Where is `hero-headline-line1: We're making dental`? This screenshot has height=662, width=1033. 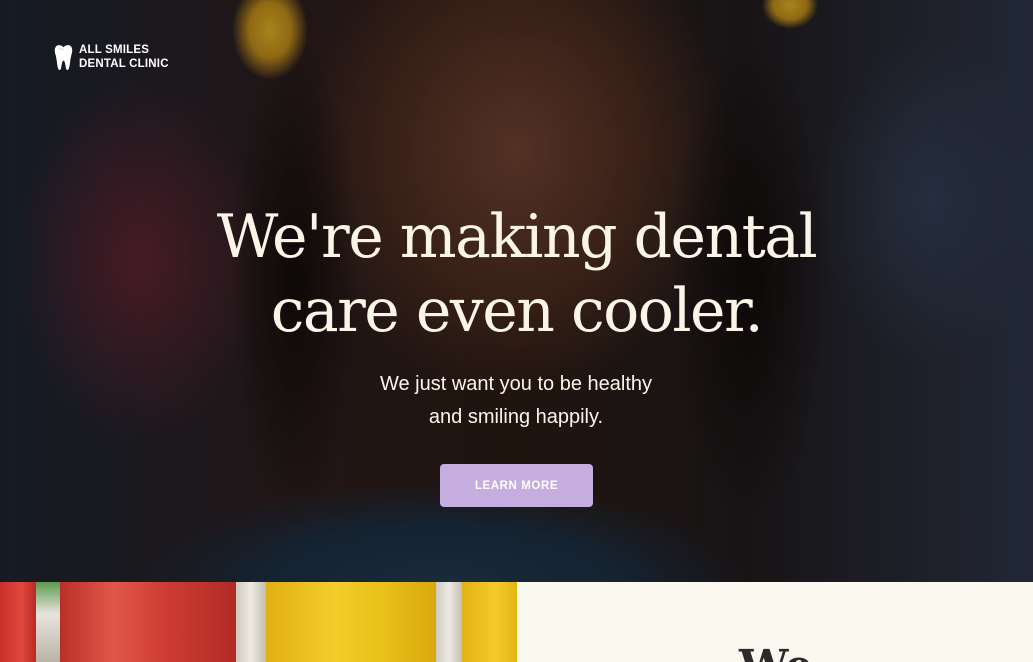
hero-headline-line1: We're making dental is located at coordinates (517, 237).